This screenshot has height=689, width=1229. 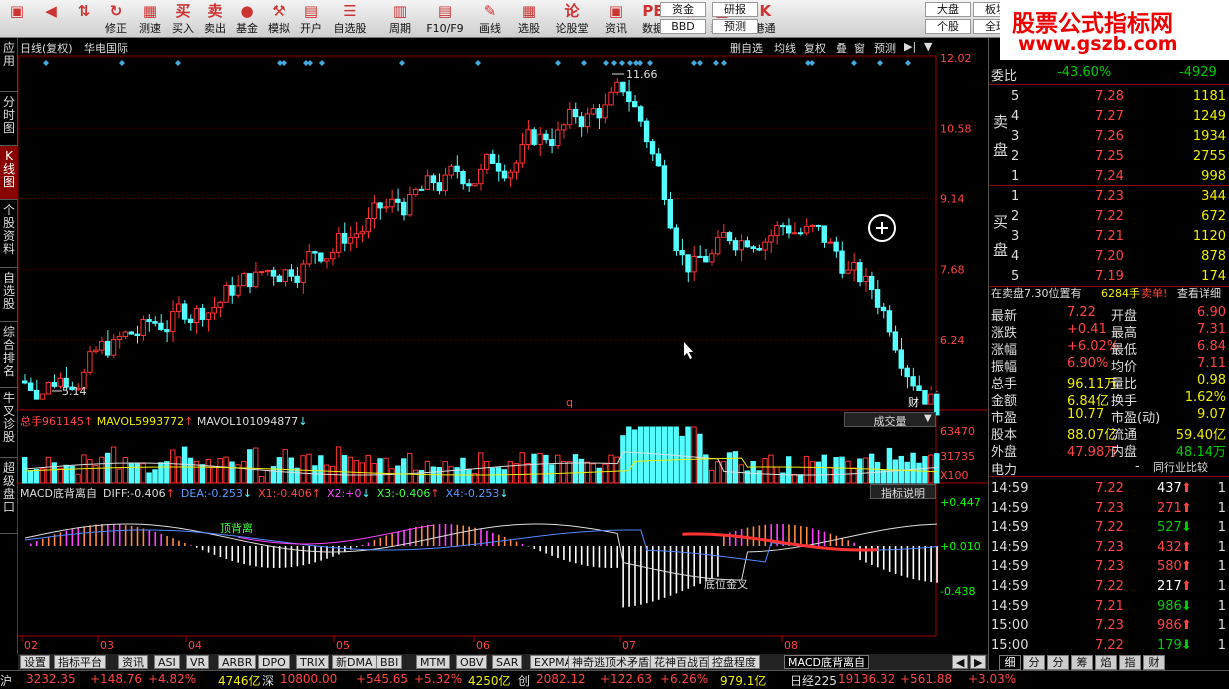 I want to click on left-nav-3: 个股资料, so click(x=9, y=234).